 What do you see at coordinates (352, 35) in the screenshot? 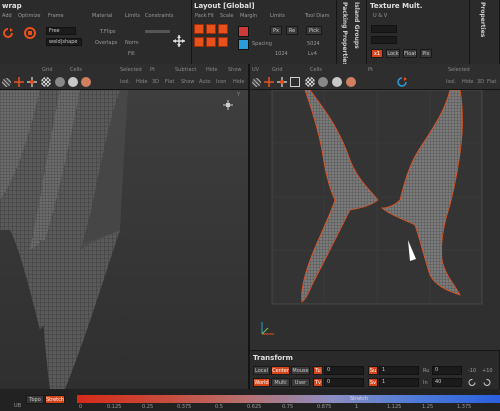
I see `side-tabs: Packing Properties [ Island Groups` at bounding box center [352, 35].